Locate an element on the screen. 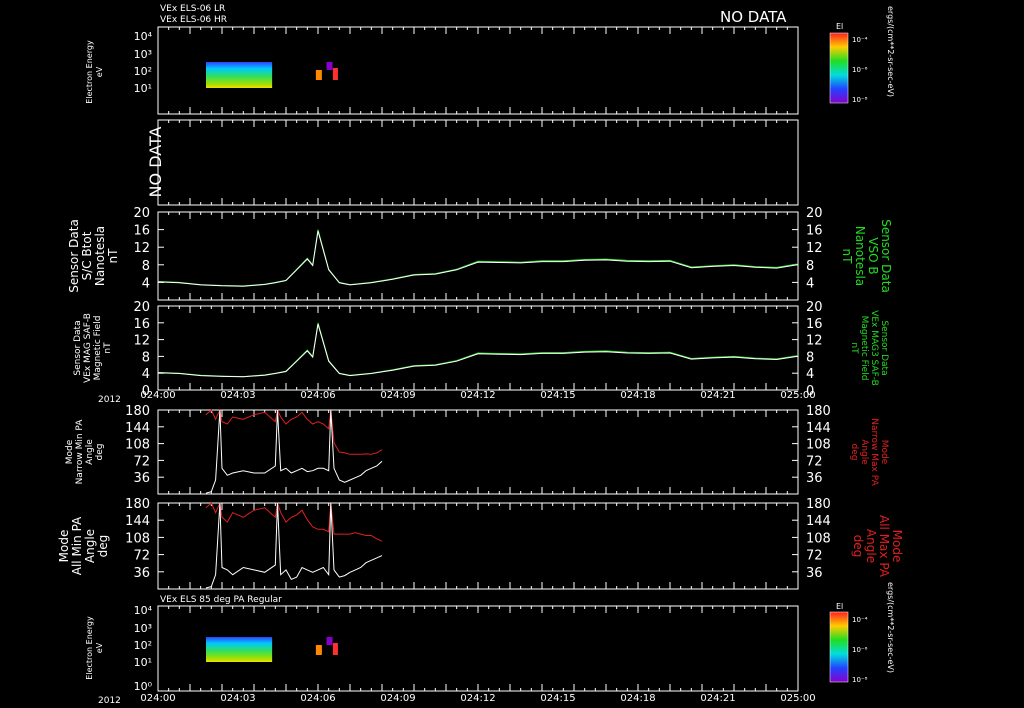 The height and width of the screenshot is (708, 1024). axis-label: VEx MAG SAF-B is located at coordinates (88, 348).